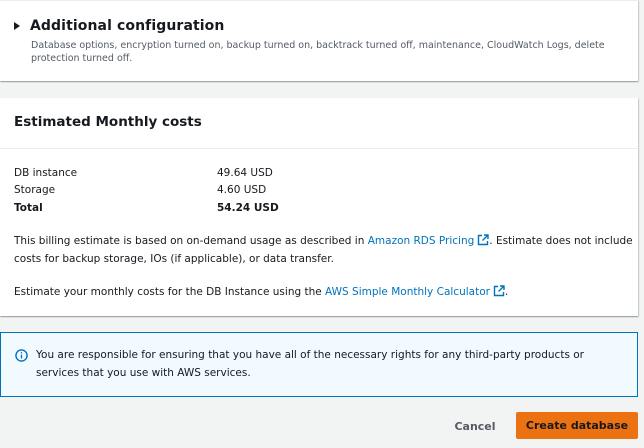 Image resolution: width=644 pixels, height=448 pixels. What do you see at coordinates (475, 426) in the screenshot?
I see `cancel-button: Cancel` at bounding box center [475, 426].